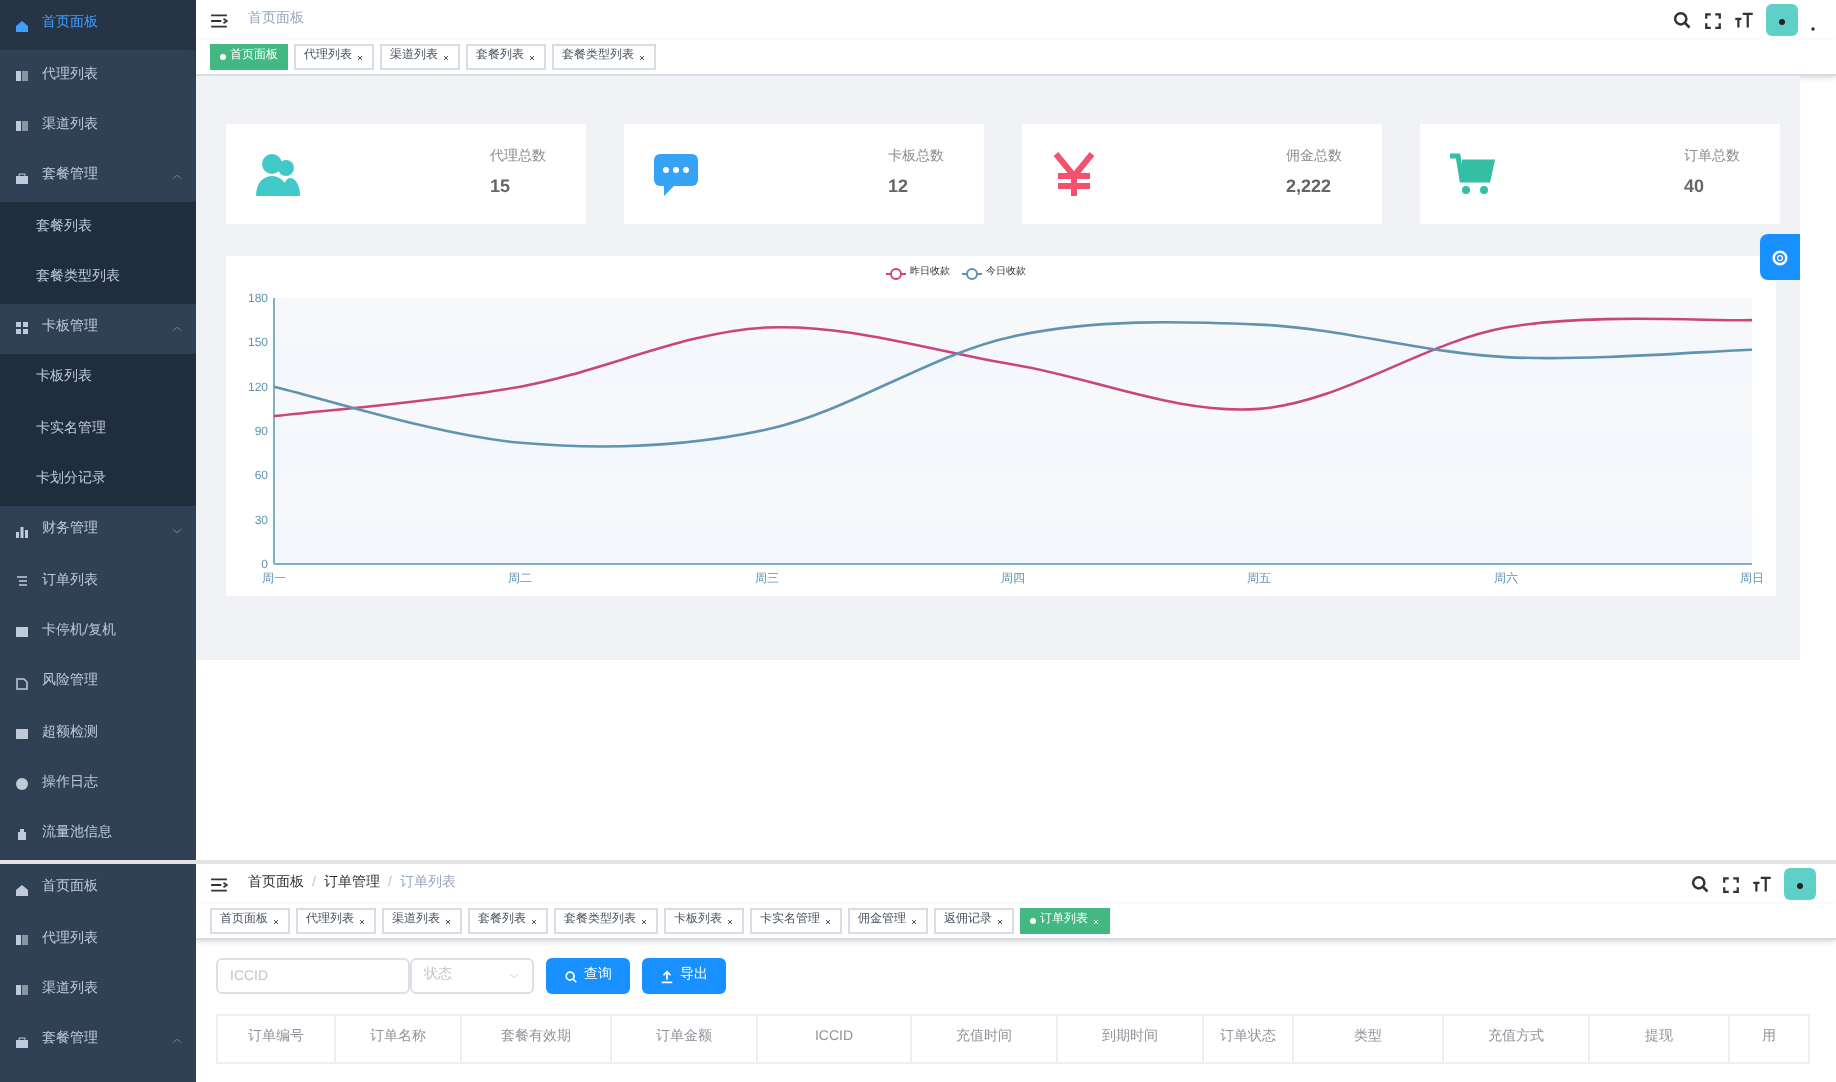  I want to click on stat-value: 40, so click(1694, 187).